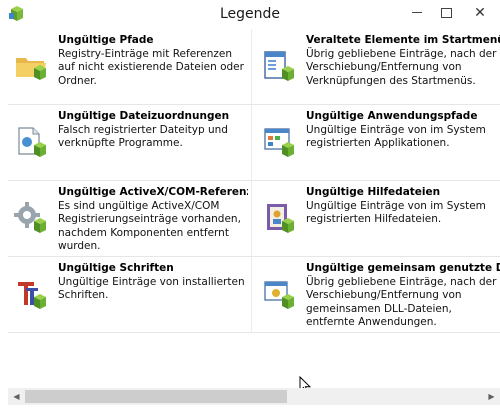 This screenshot has height=413, width=500. I want to click on item-title: Ungültige gemeinsam genutzte DLLs, so click(403, 268).